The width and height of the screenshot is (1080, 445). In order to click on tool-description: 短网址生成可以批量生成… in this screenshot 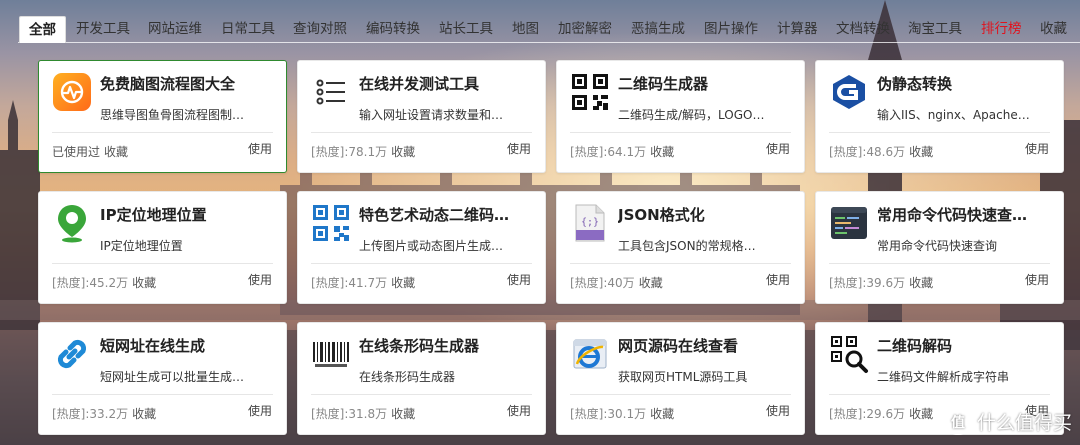, I will do `click(172, 377)`.